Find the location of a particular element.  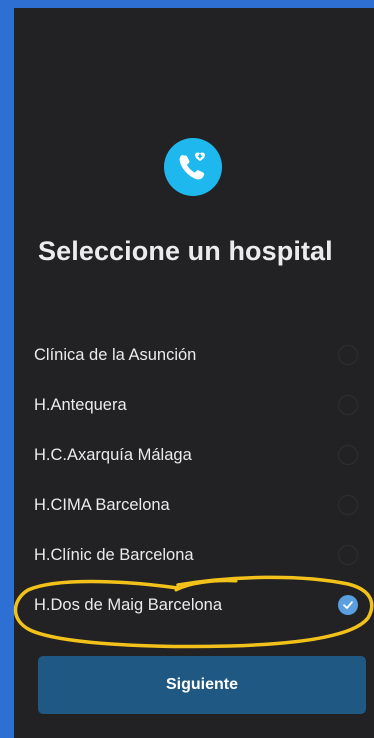

hospital-option-label: Clínica de la Asunción is located at coordinates (115, 354).